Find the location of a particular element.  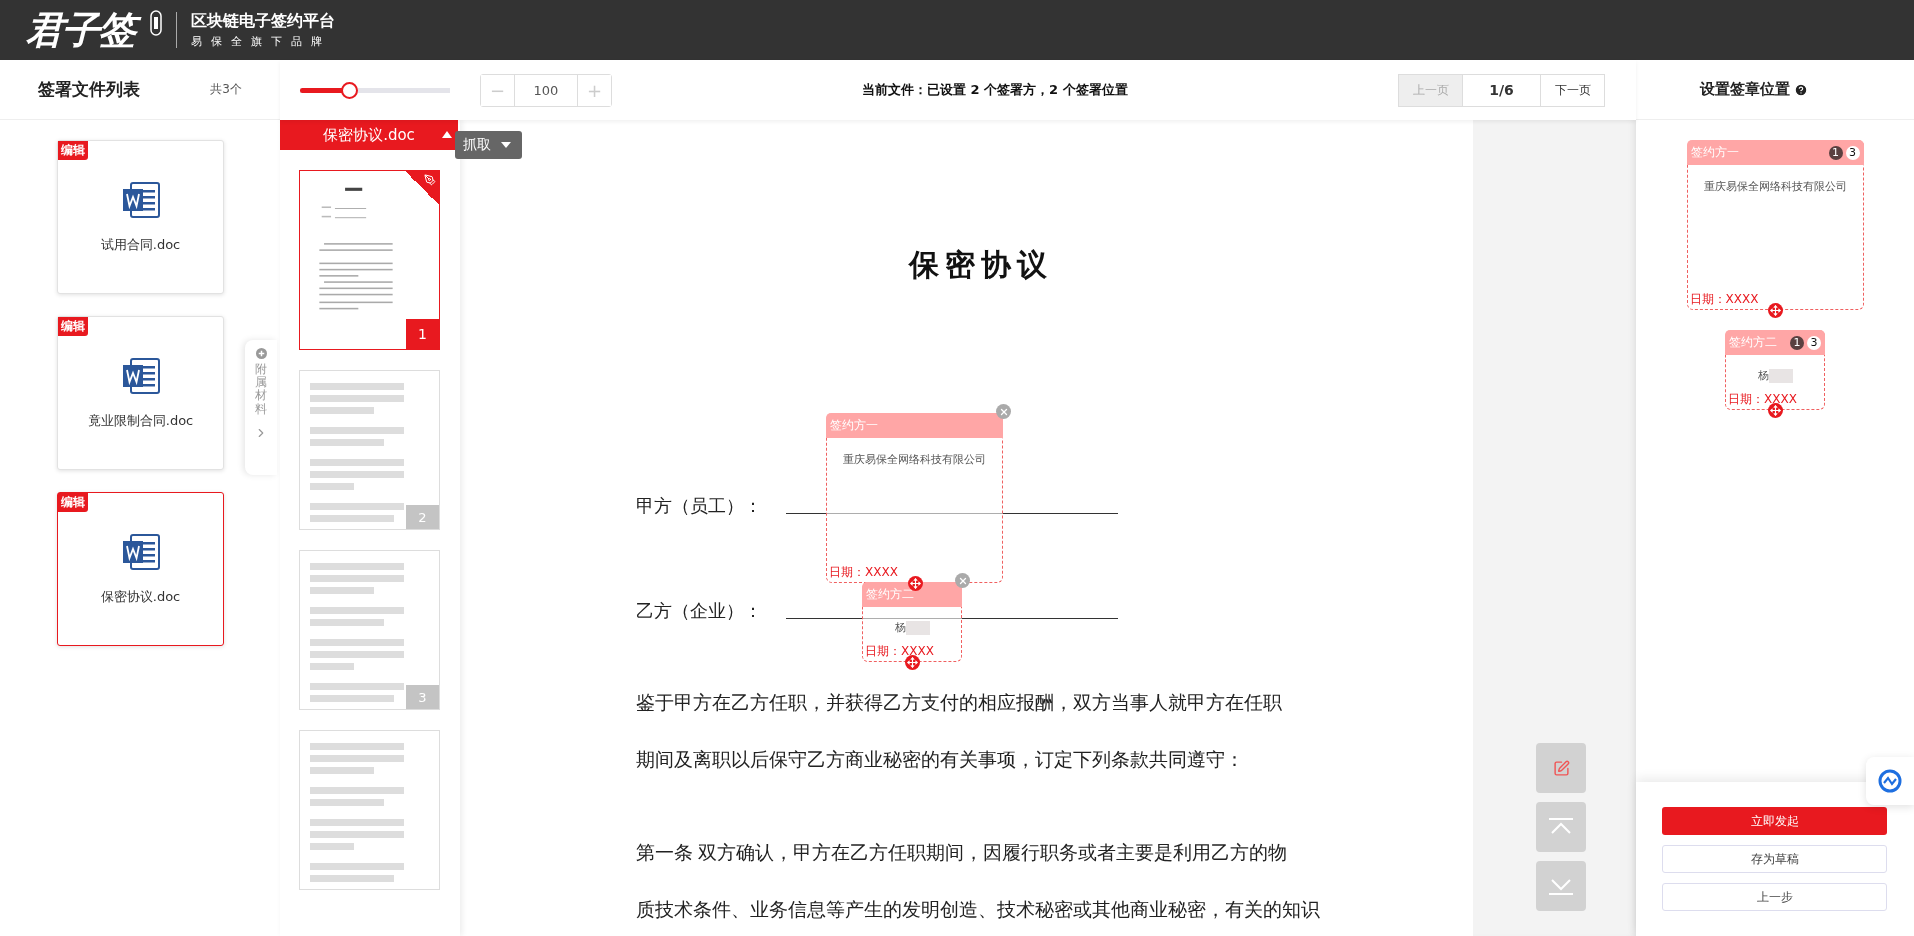

current-file-name: 保密协议.doc is located at coordinates (369, 135).